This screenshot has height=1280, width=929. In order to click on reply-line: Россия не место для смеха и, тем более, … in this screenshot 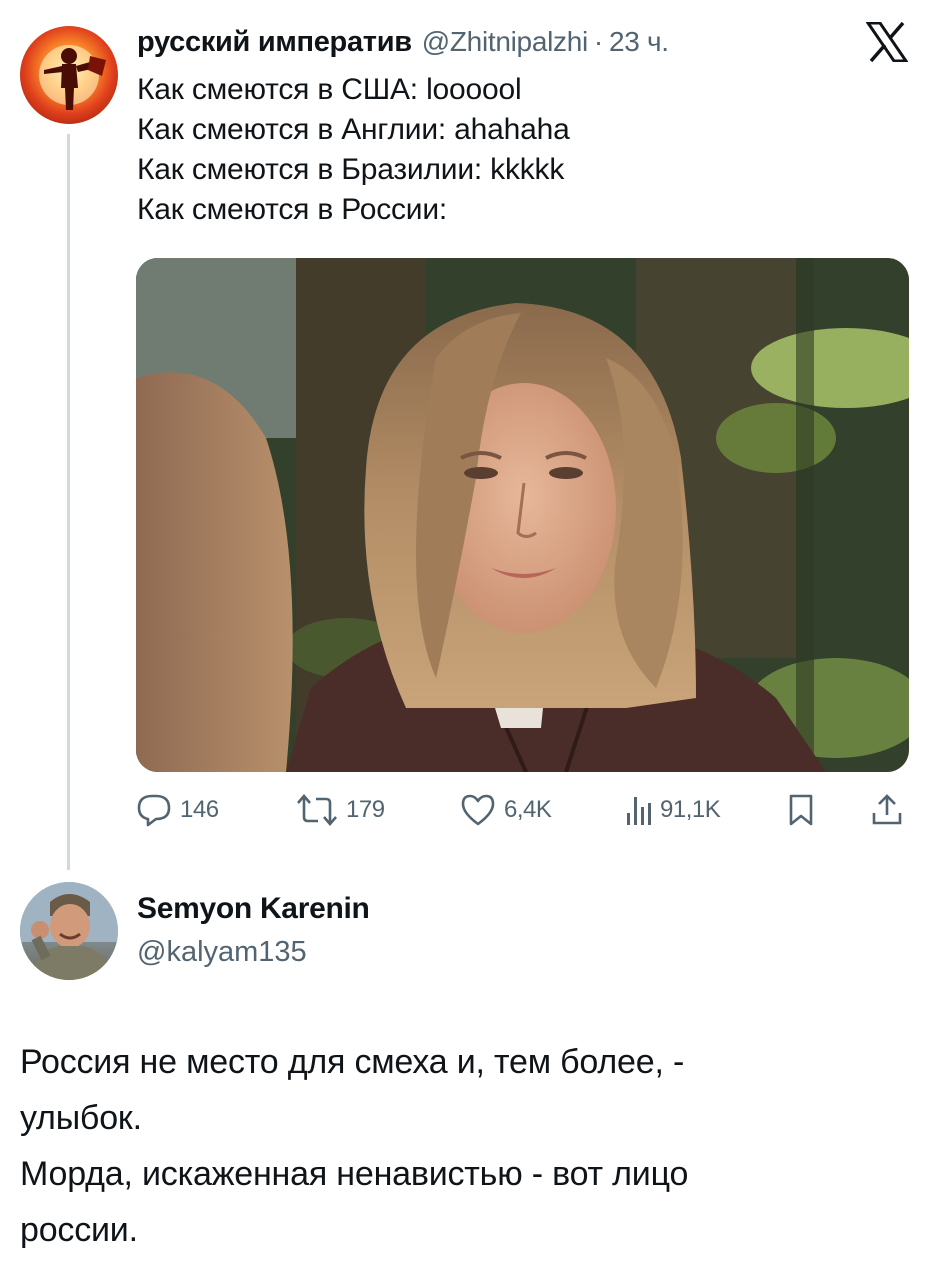, I will do `click(352, 1062)`.